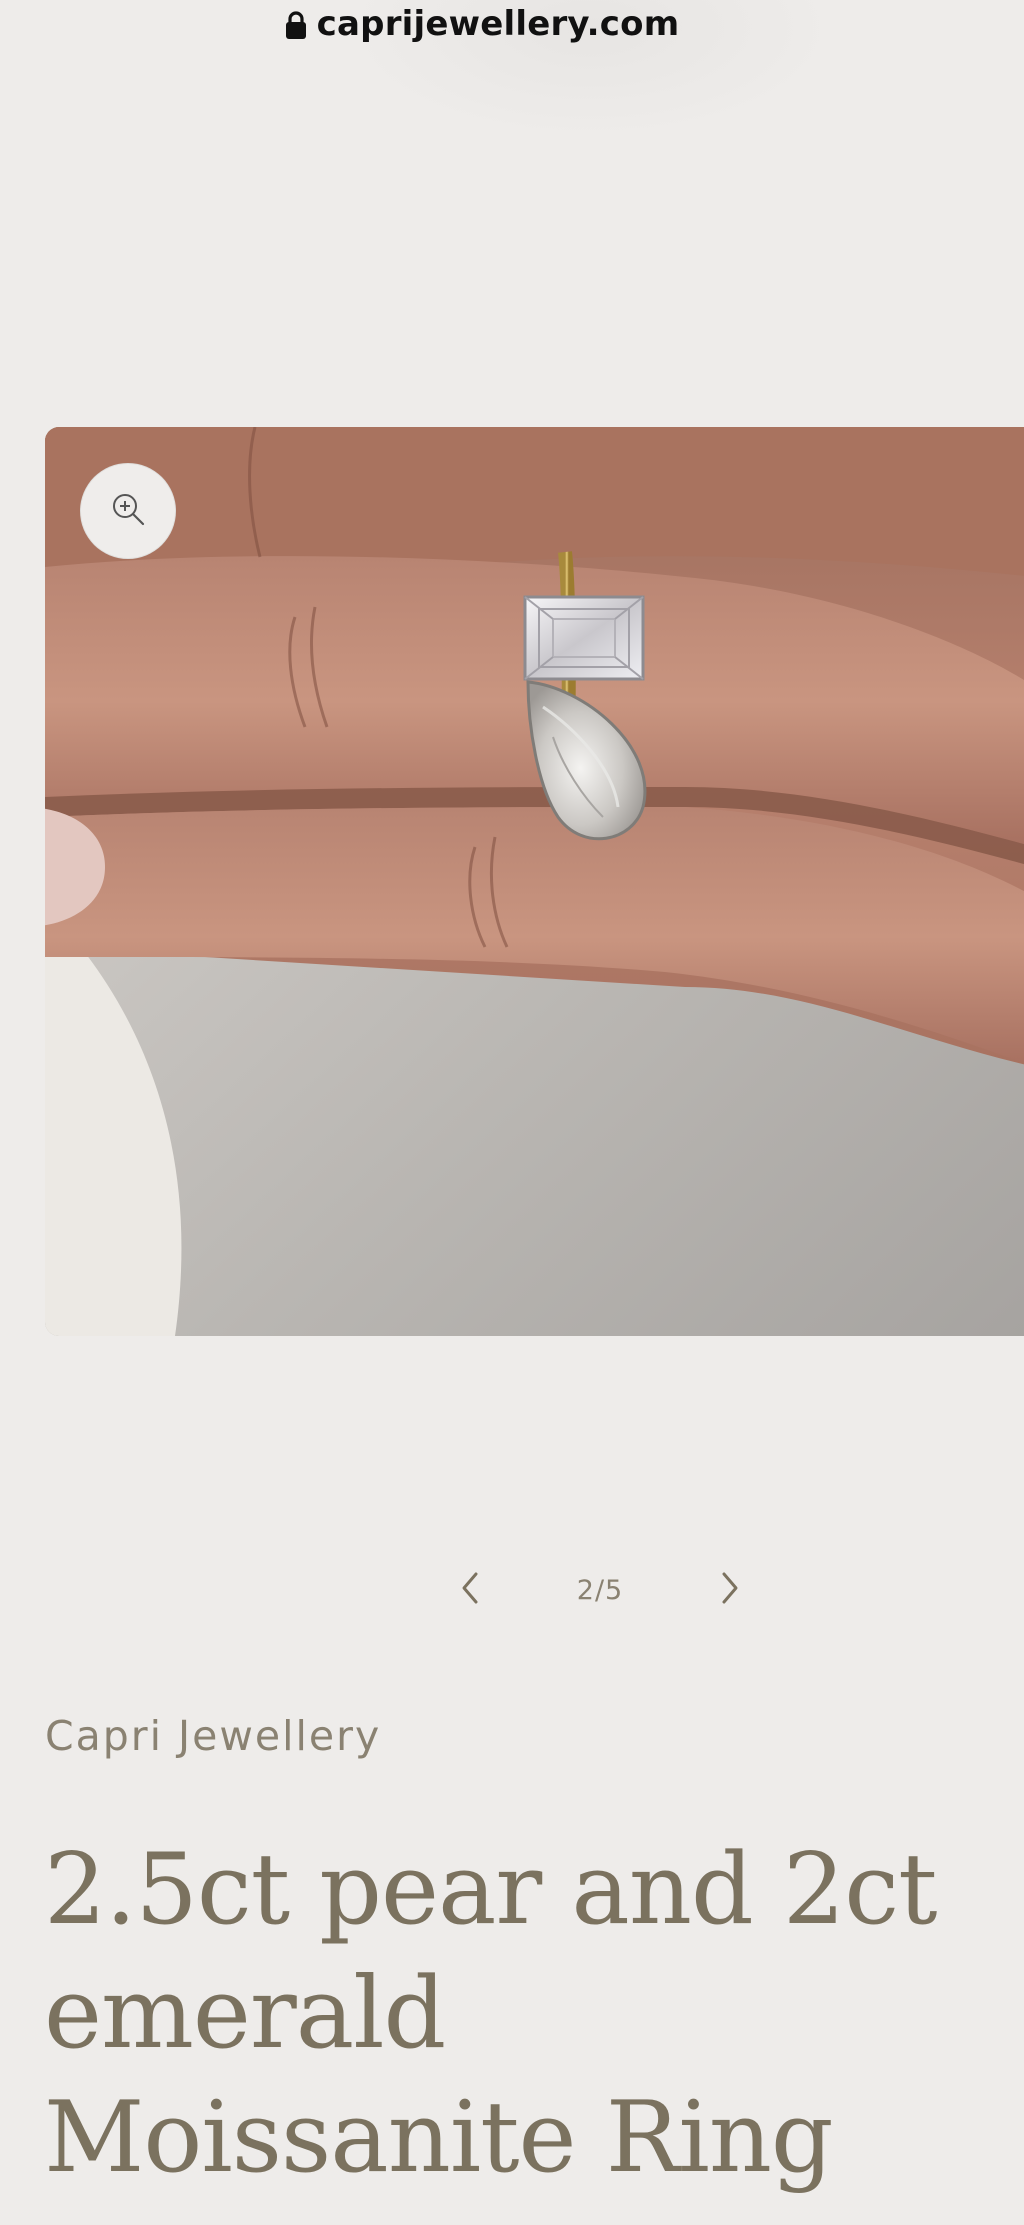  I want to click on product-vendor: Capri Jewellery, so click(213, 1736).